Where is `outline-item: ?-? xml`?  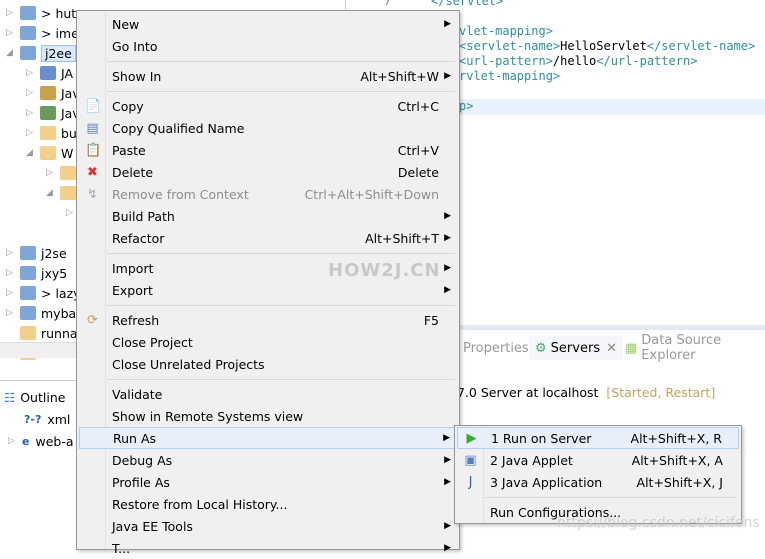 outline-item: ?-? xml is located at coordinates (47, 419).